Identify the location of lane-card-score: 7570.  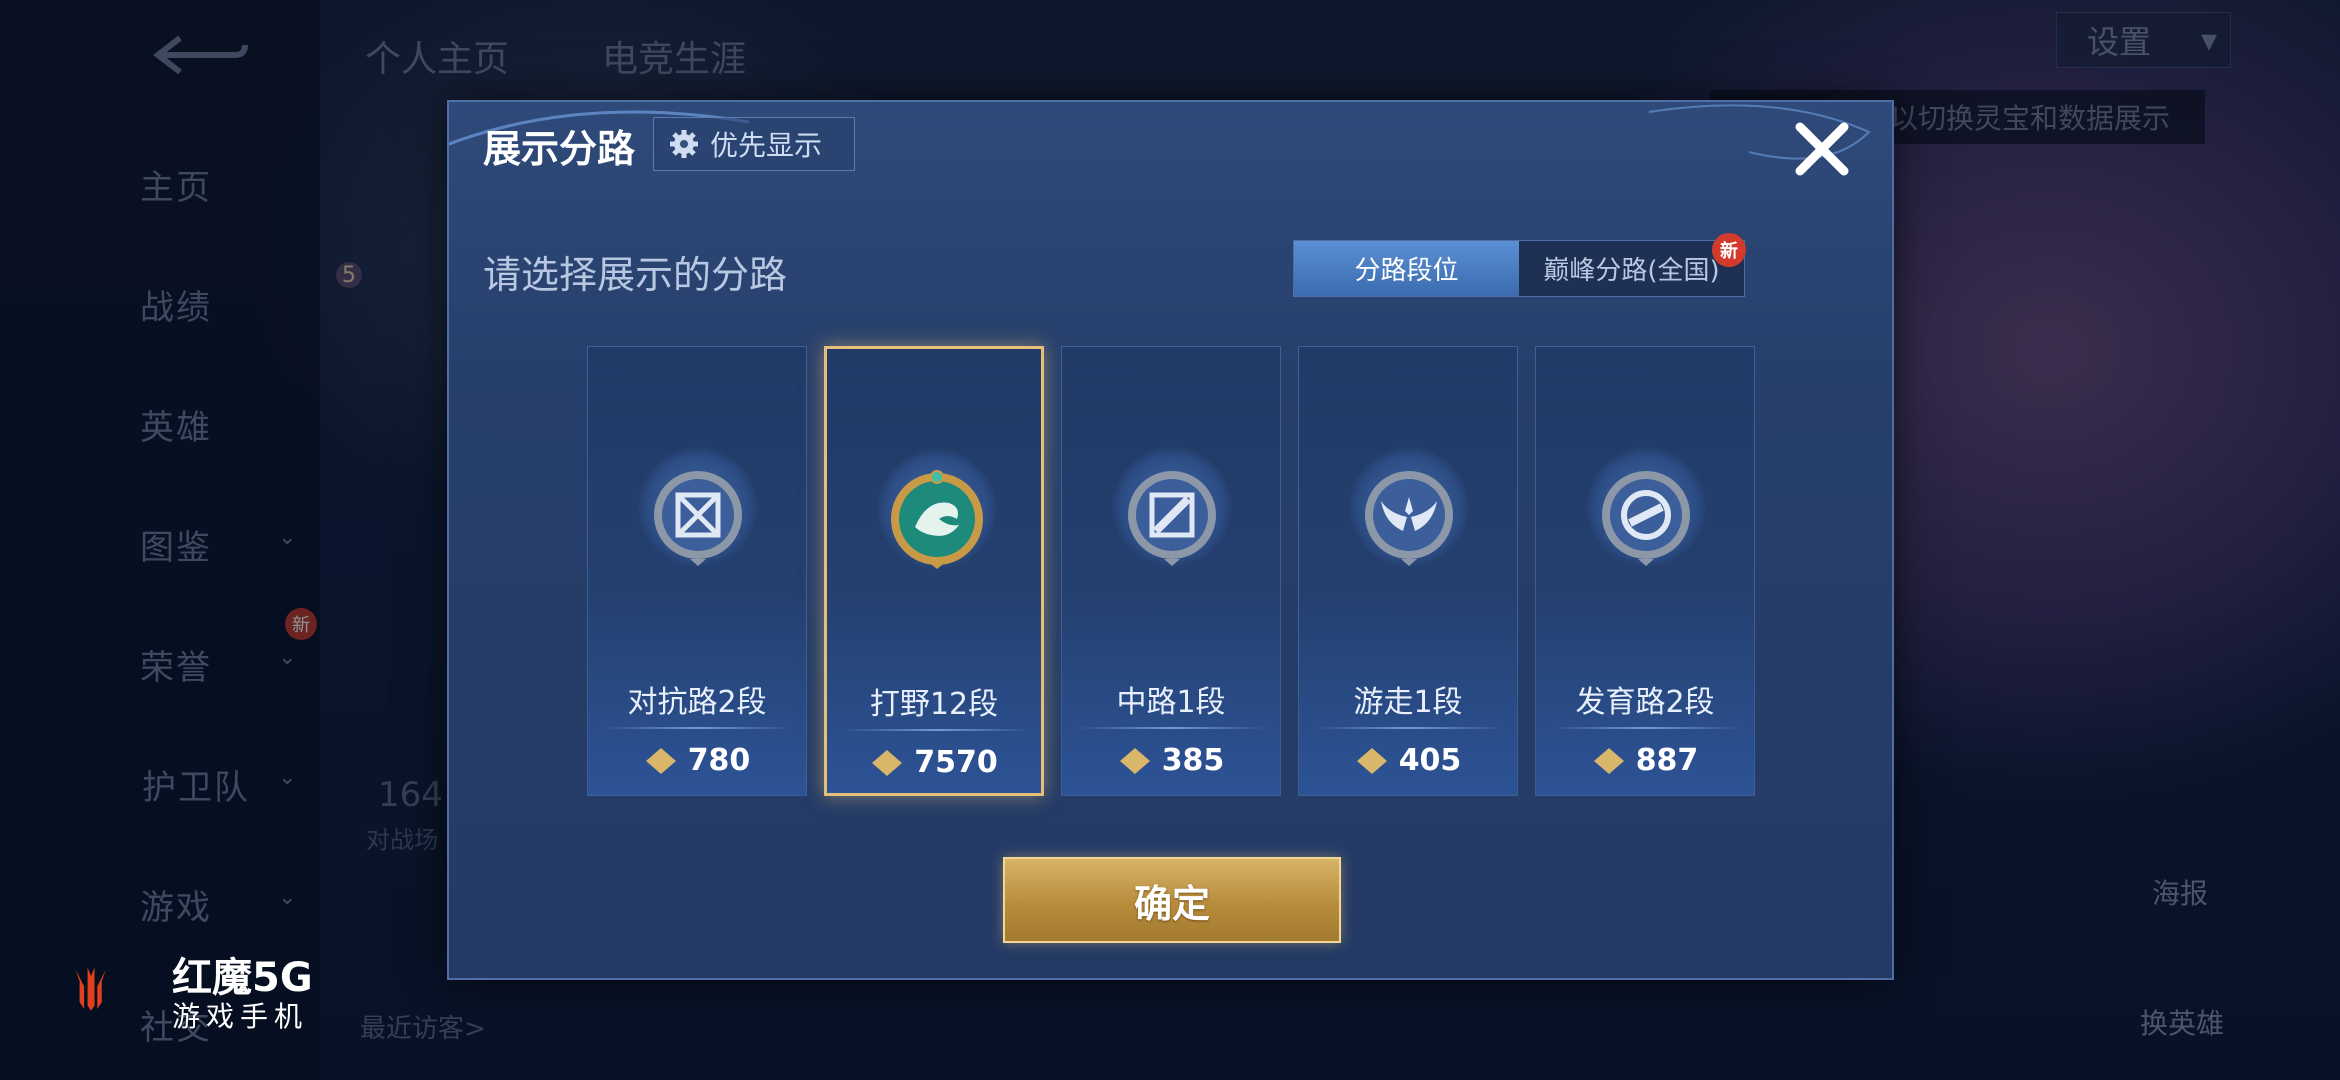
(934, 762).